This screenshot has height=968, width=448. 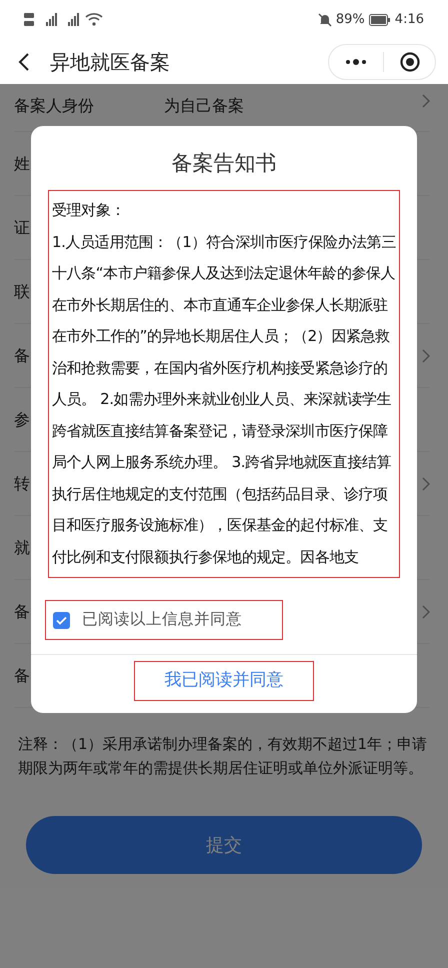 What do you see at coordinates (22, 419) in the screenshot?
I see `field-label: 参` at bounding box center [22, 419].